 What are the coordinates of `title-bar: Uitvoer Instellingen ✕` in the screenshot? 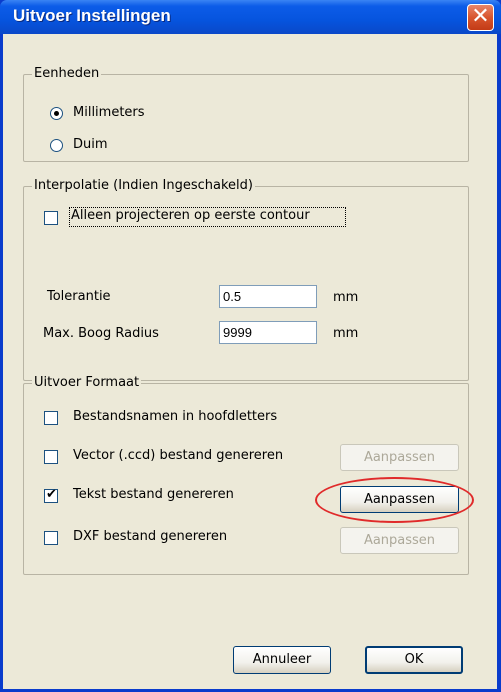 It's located at (250, 17).